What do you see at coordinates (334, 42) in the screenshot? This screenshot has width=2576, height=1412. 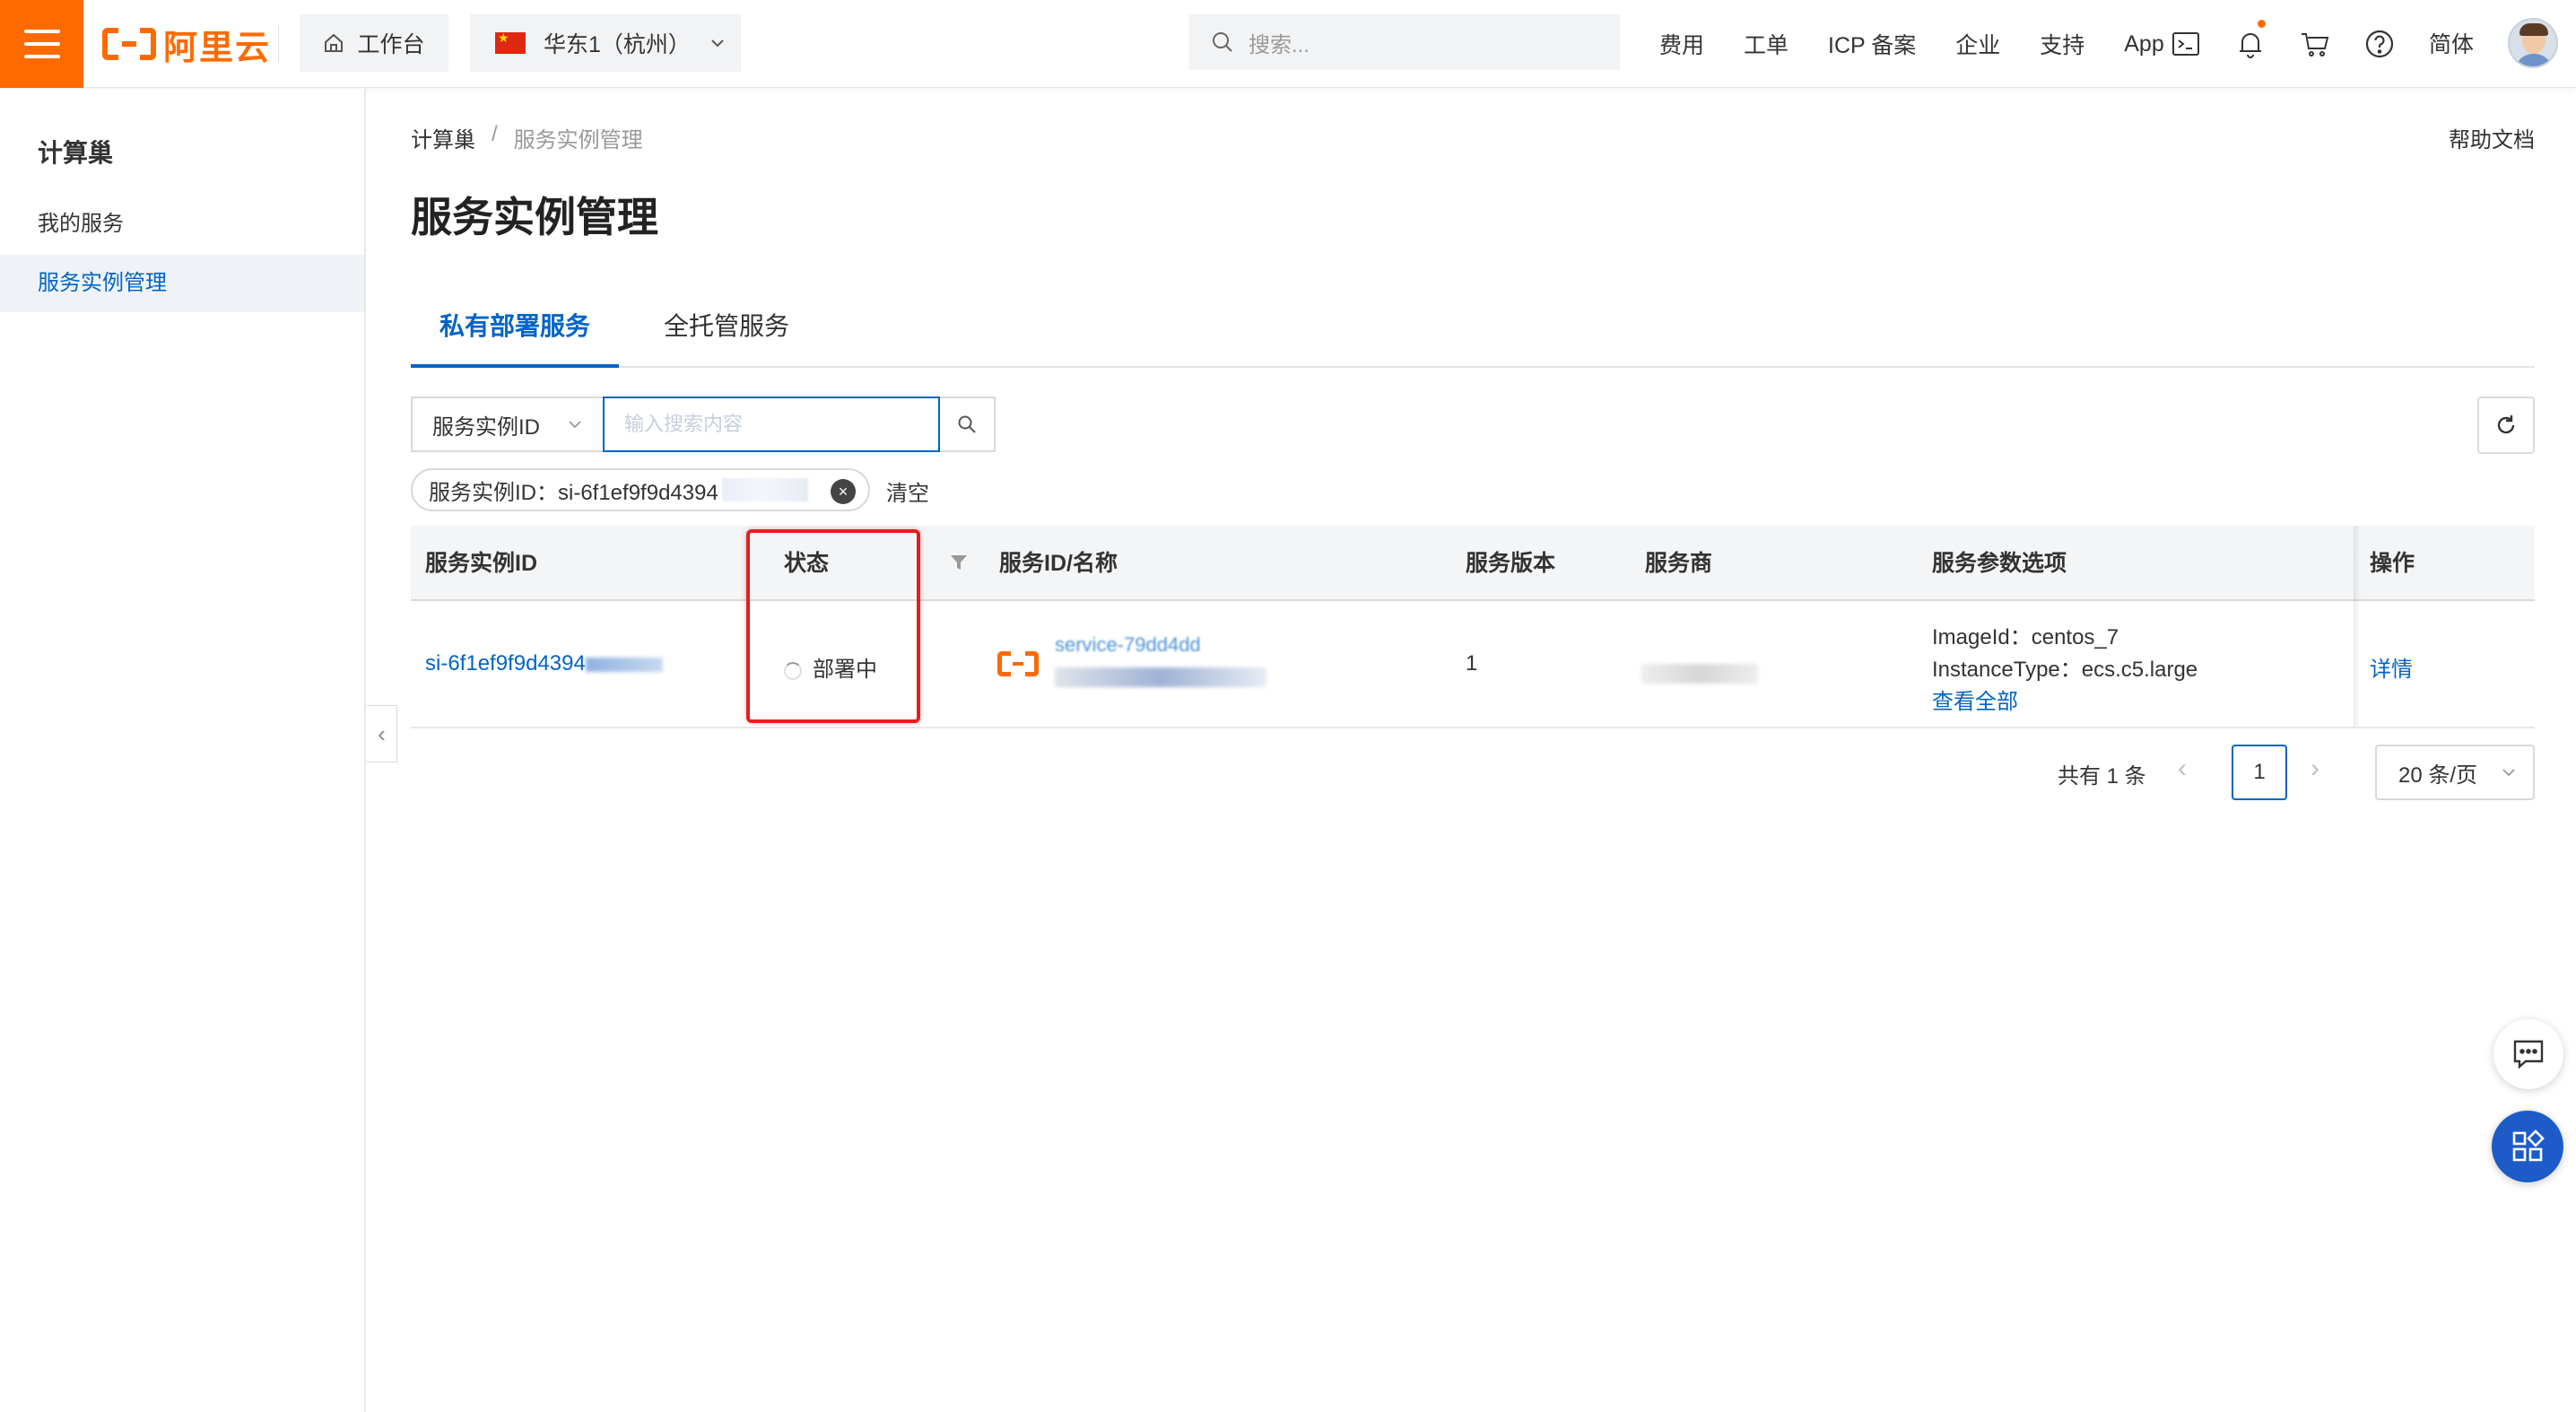 I see `home-icon` at bounding box center [334, 42].